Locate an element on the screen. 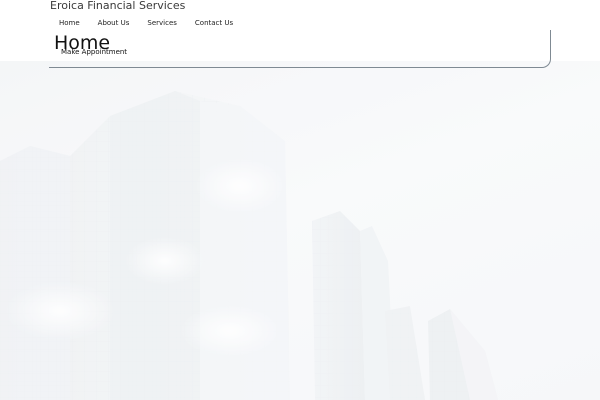 The height and width of the screenshot is (400, 600). nav-item-services: Services is located at coordinates (162, 23).